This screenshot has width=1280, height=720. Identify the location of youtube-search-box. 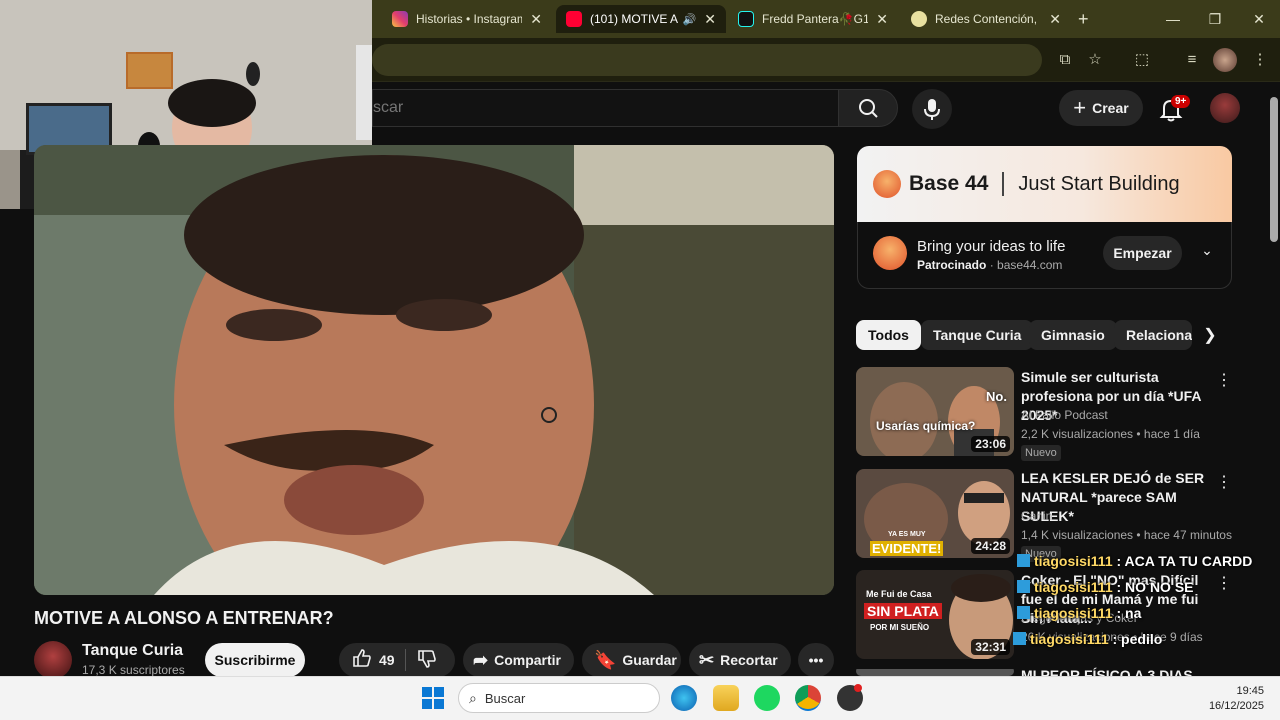
(605, 108).